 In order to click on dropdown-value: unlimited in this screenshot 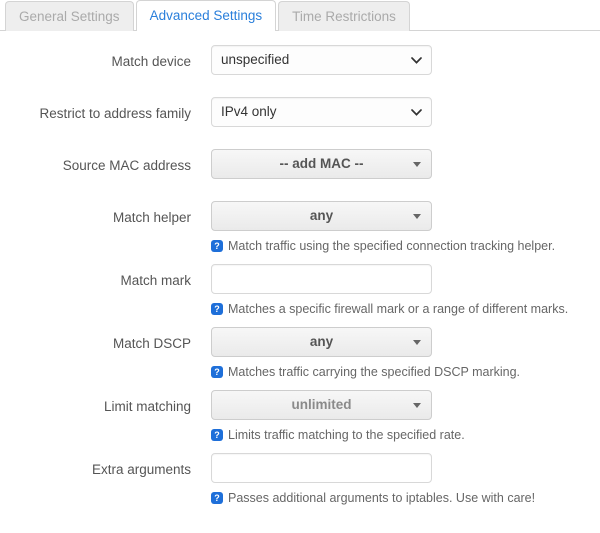, I will do `click(321, 404)`.